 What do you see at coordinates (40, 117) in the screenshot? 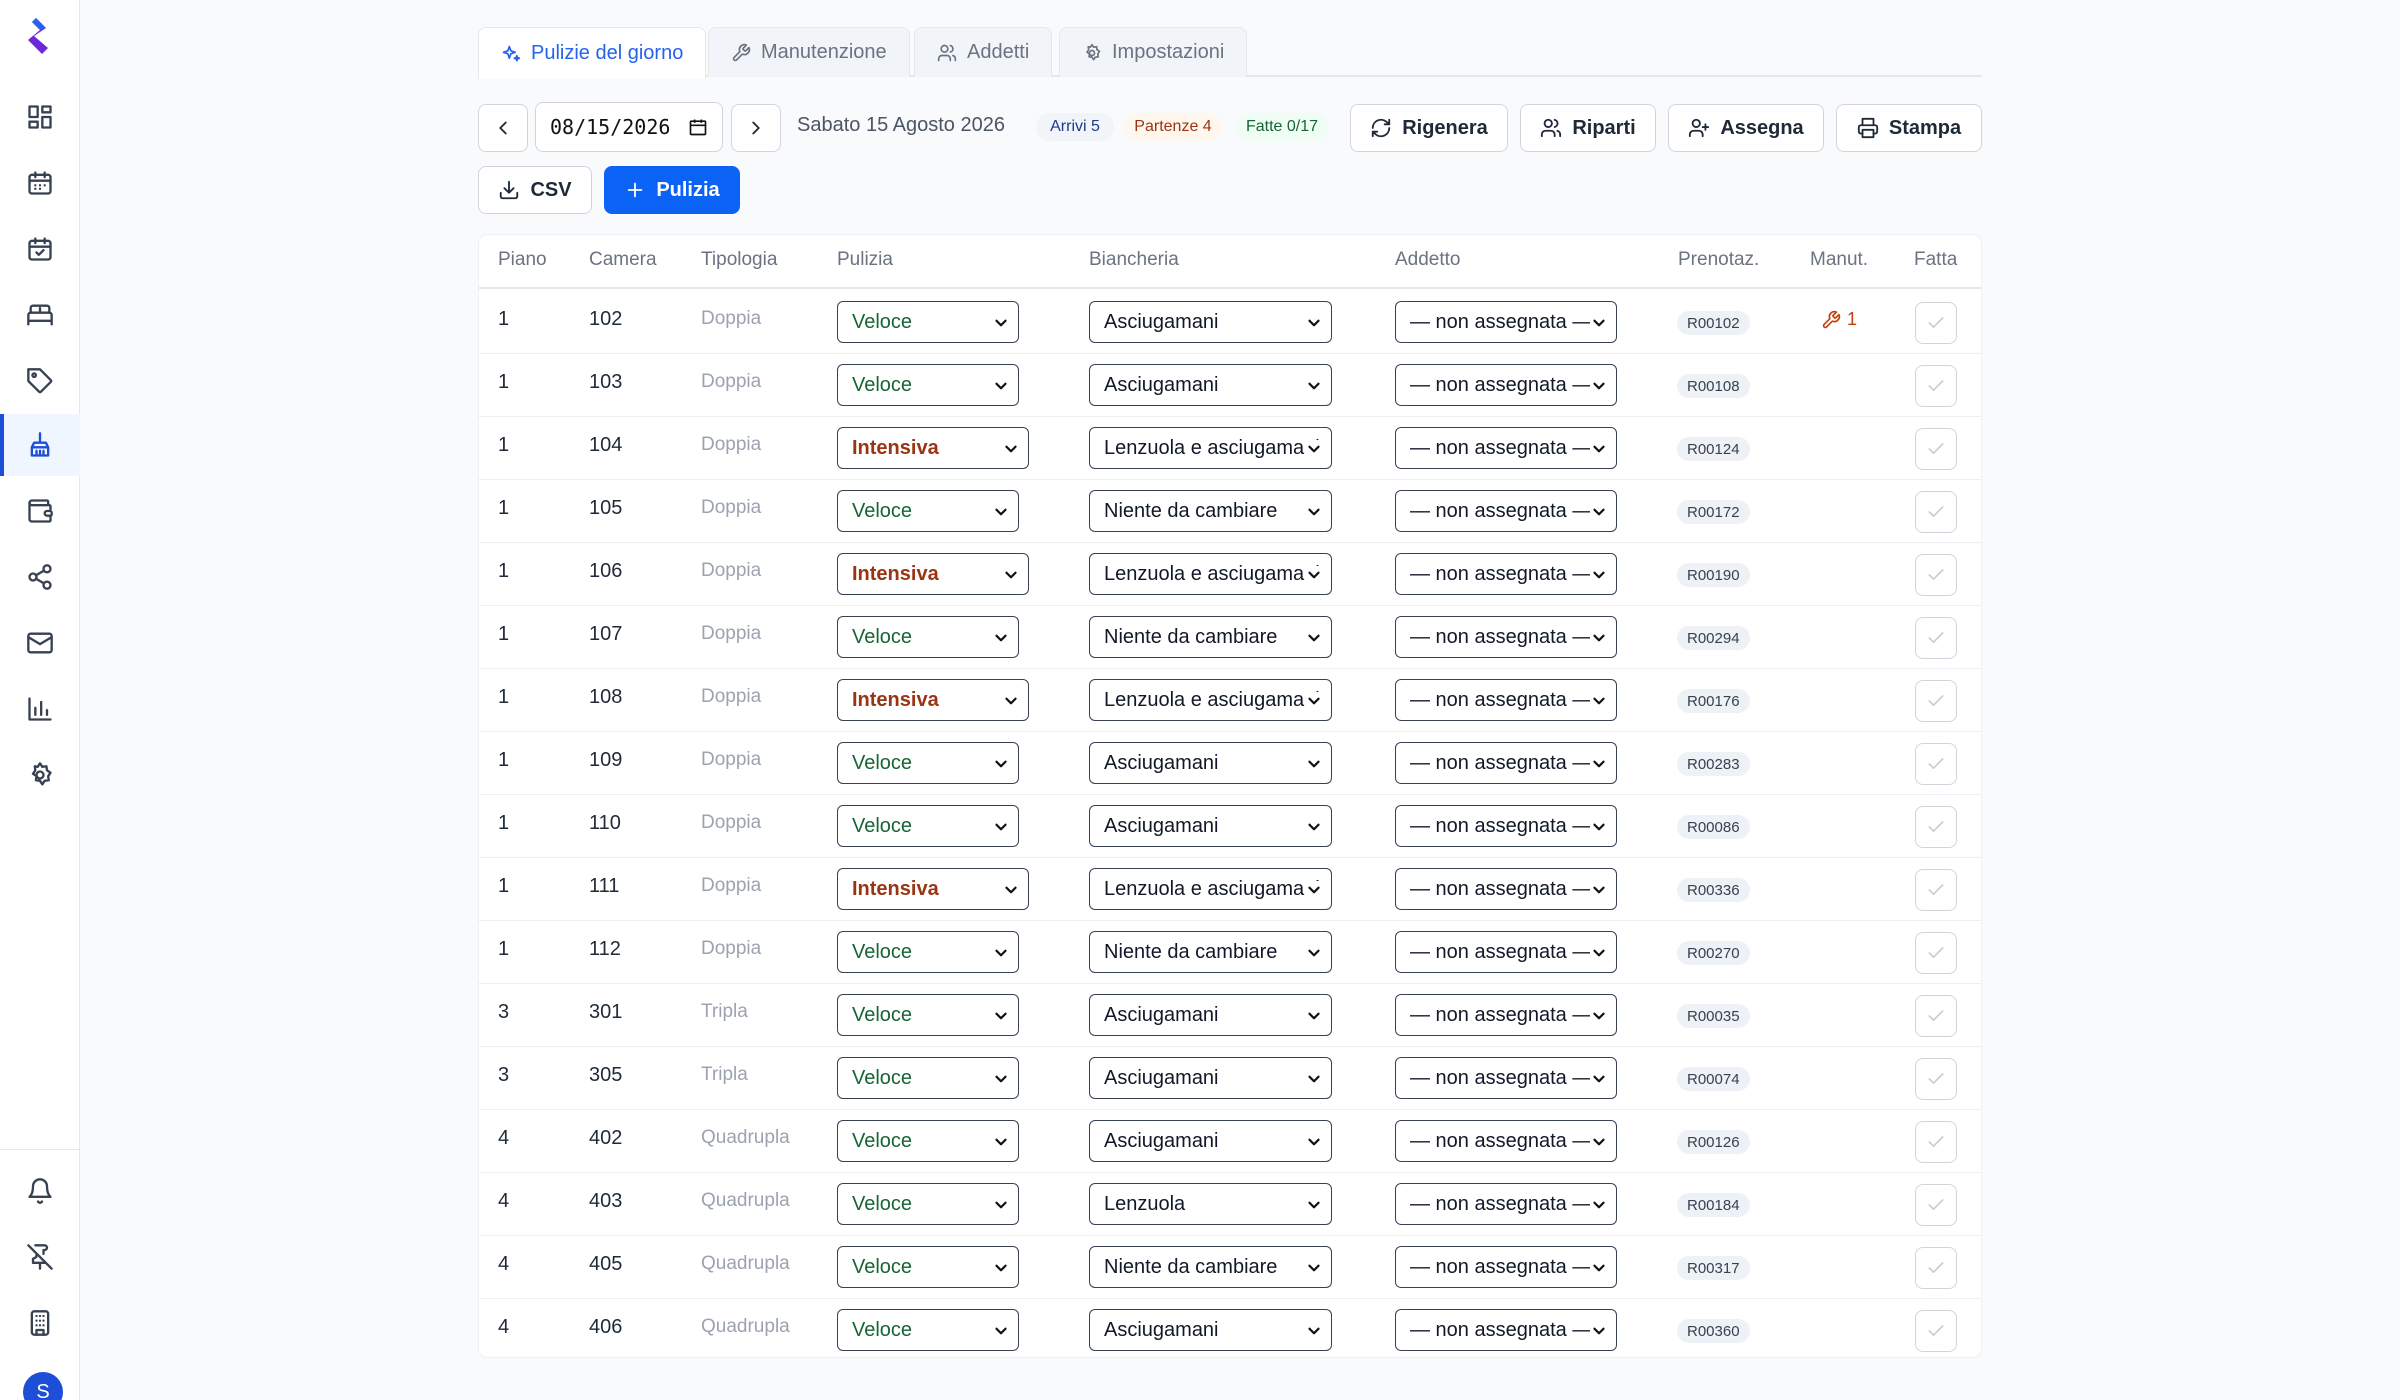
I see `nav-dashboard` at bounding box center [40, 117].